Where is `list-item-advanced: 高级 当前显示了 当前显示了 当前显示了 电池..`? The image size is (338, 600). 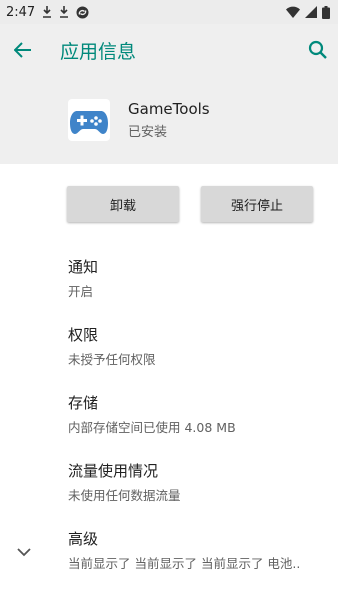 list-item-advanced: 高级 当前显示了 当前显示了 当前显示了 电池.. is located at coordinates (169, 550).